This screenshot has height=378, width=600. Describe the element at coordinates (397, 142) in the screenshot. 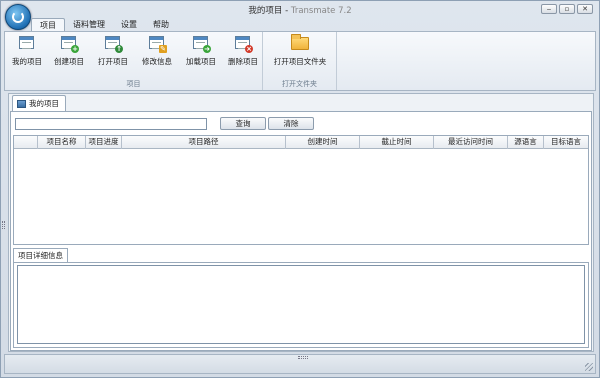

I see `column-header-deadline: 截止时间` at that location.